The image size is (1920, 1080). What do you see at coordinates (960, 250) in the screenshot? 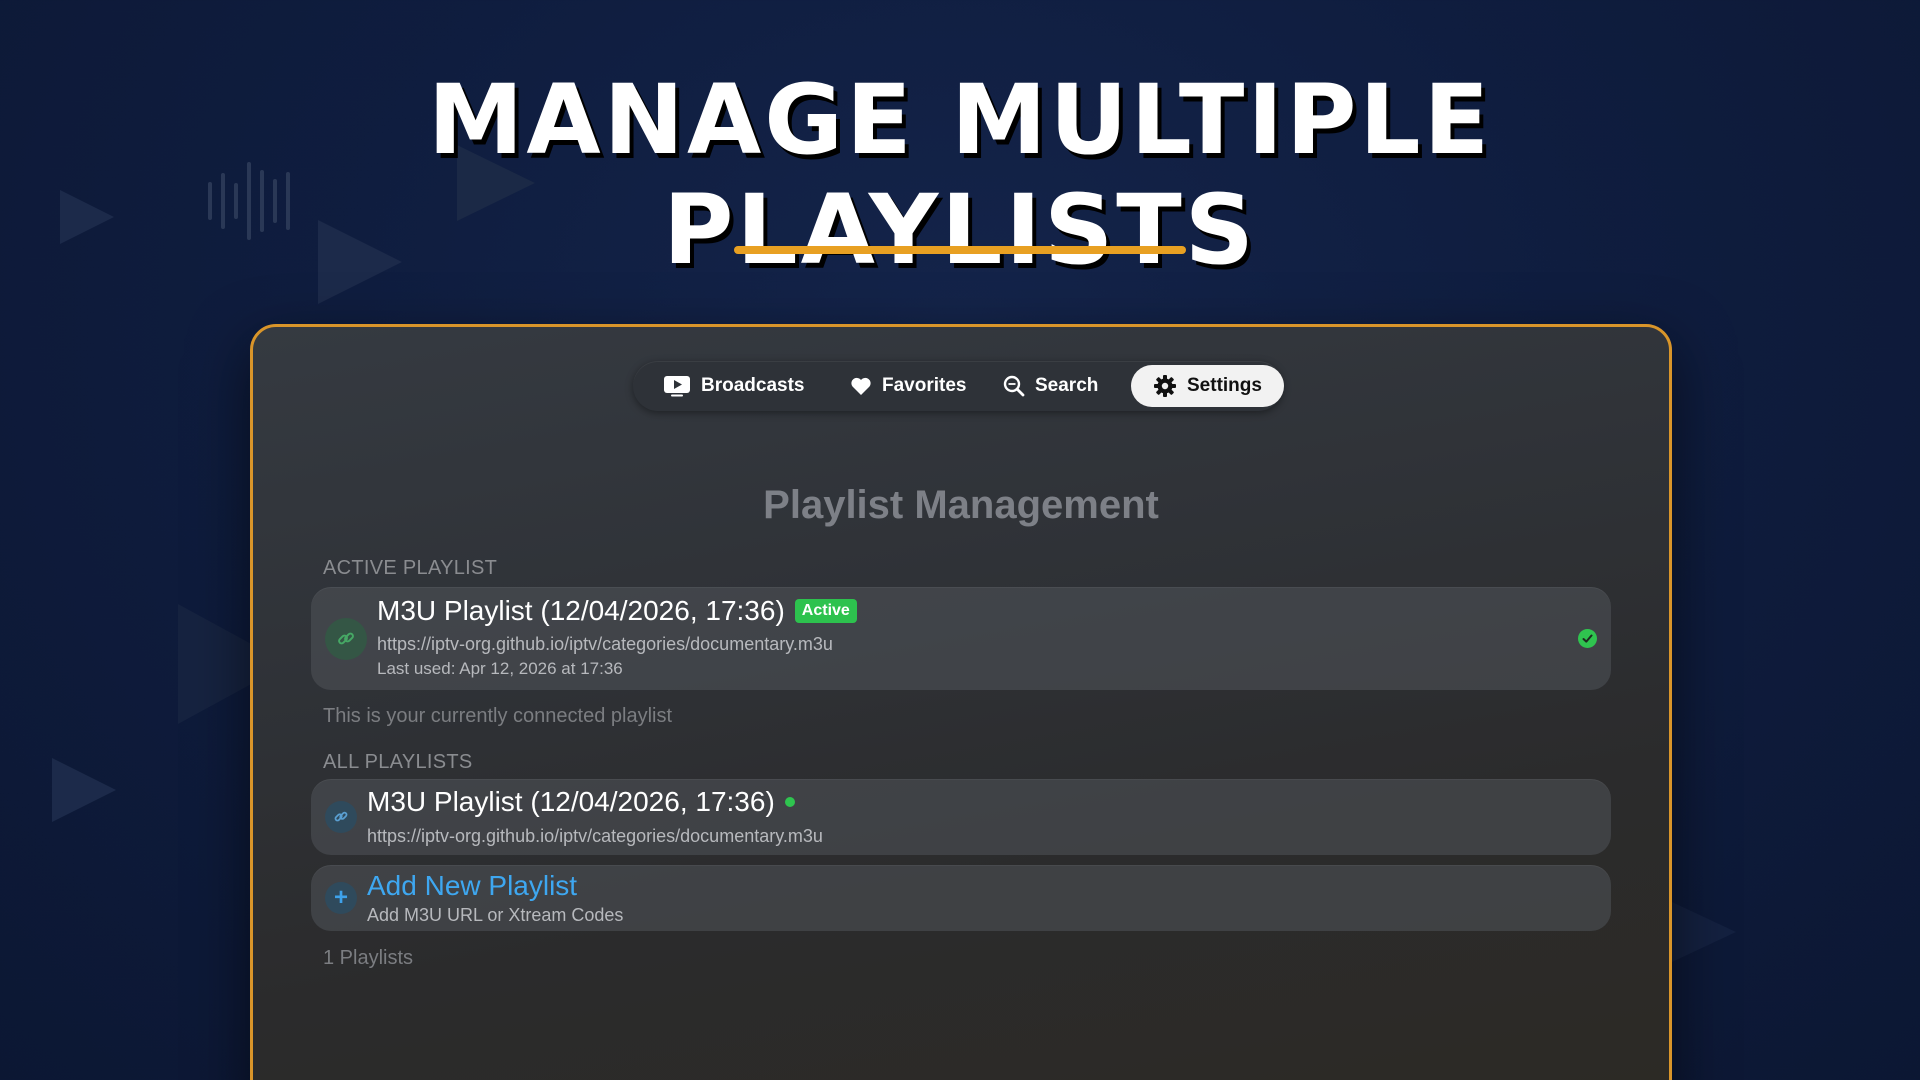
I see `headline-underline` at bounding box center [960, 250].